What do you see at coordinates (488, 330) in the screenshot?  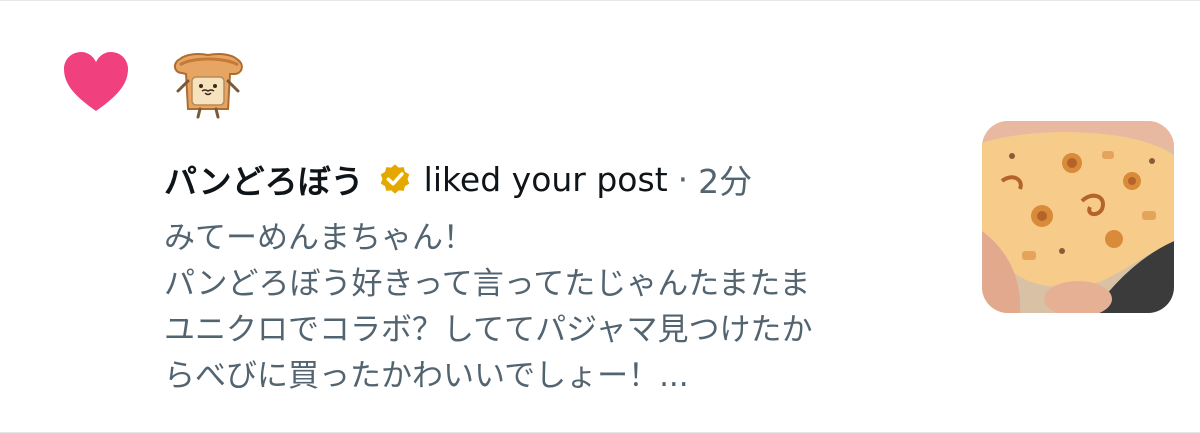 I see `preview-line: ユニクロでコラボ？しててパジャマ見つけたか` at bounding box center [488, 330].